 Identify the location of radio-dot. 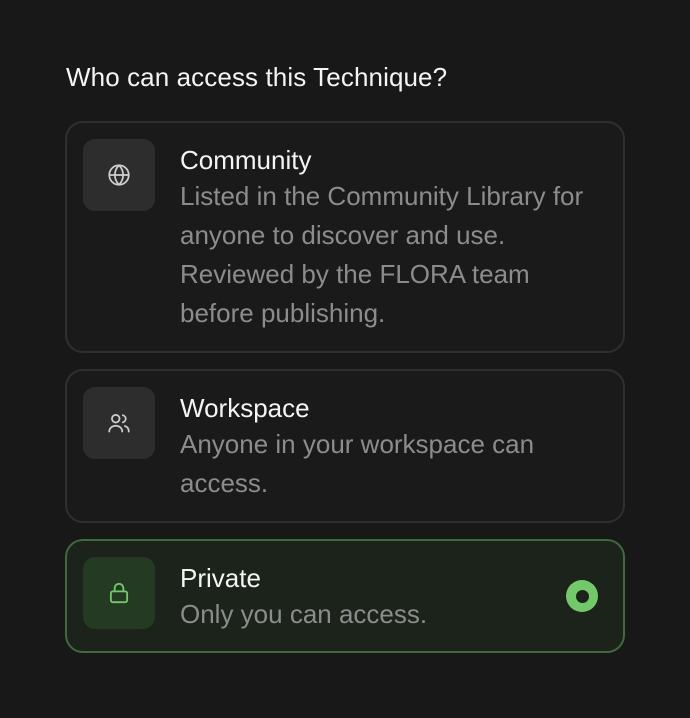
(582, 596).